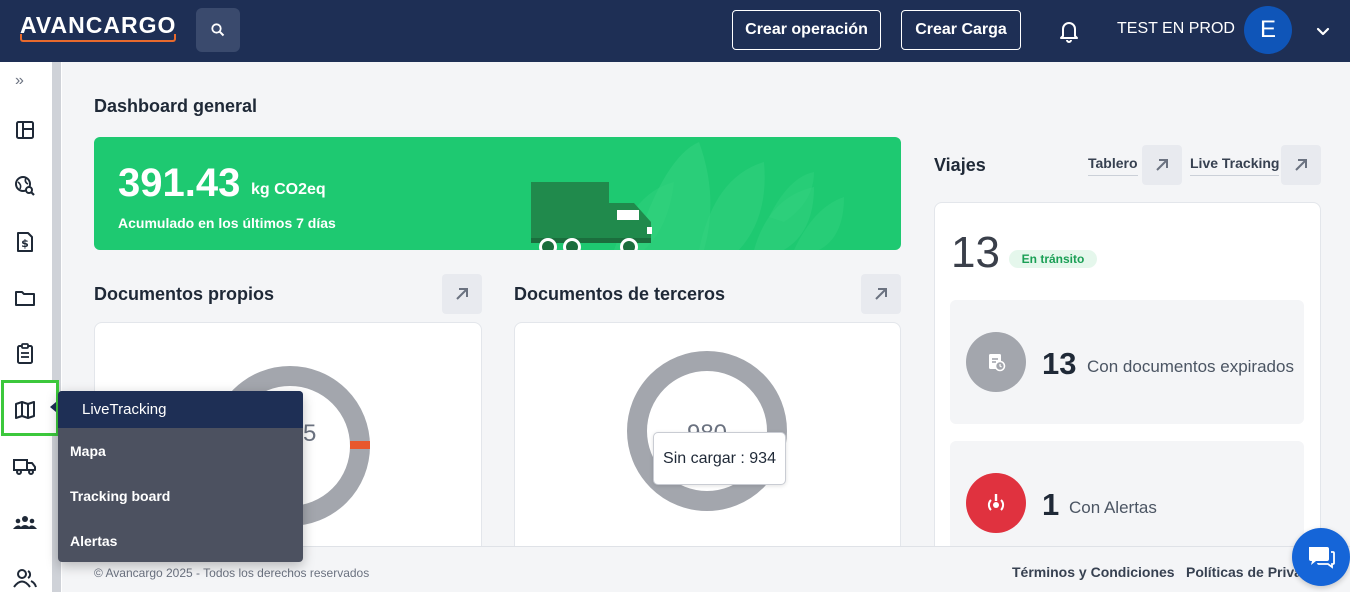  I want to click on truck-leaves-illustration, so click(687, 196).